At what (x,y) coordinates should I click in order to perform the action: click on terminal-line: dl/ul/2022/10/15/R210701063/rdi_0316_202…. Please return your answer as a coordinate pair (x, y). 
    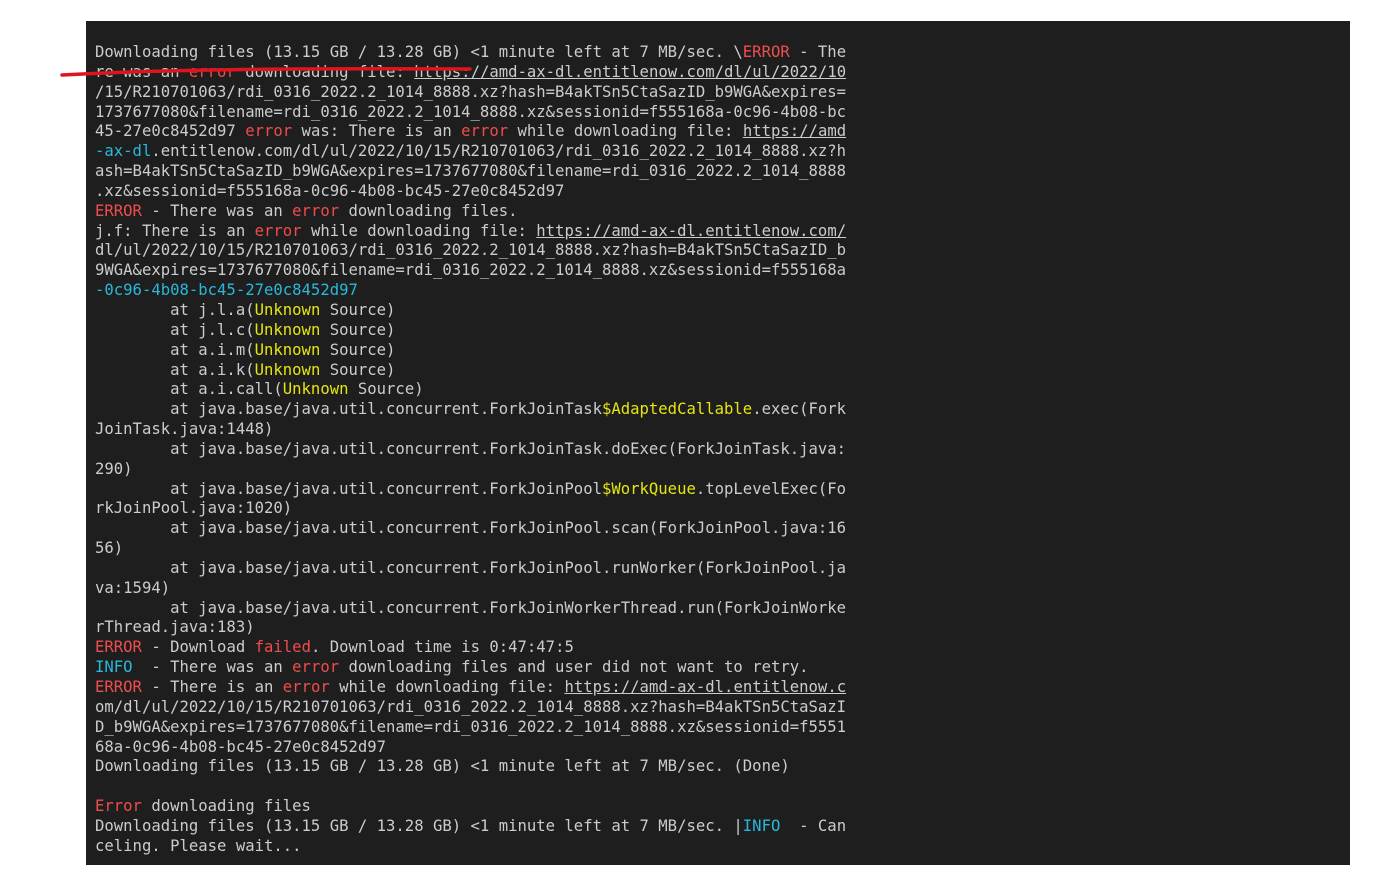
    Looking at the image, I should click on (722, 251).